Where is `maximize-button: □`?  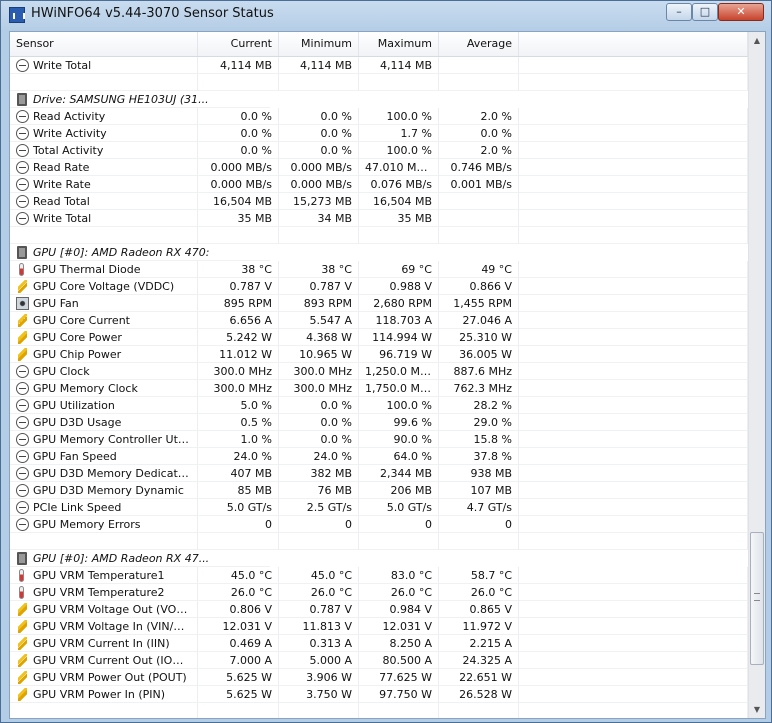 maximize-button: □ is located at coordinates (705, 12).